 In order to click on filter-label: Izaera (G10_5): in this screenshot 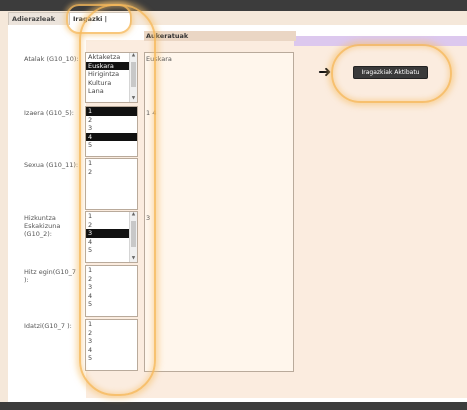, I will do `click(49, 113)`.